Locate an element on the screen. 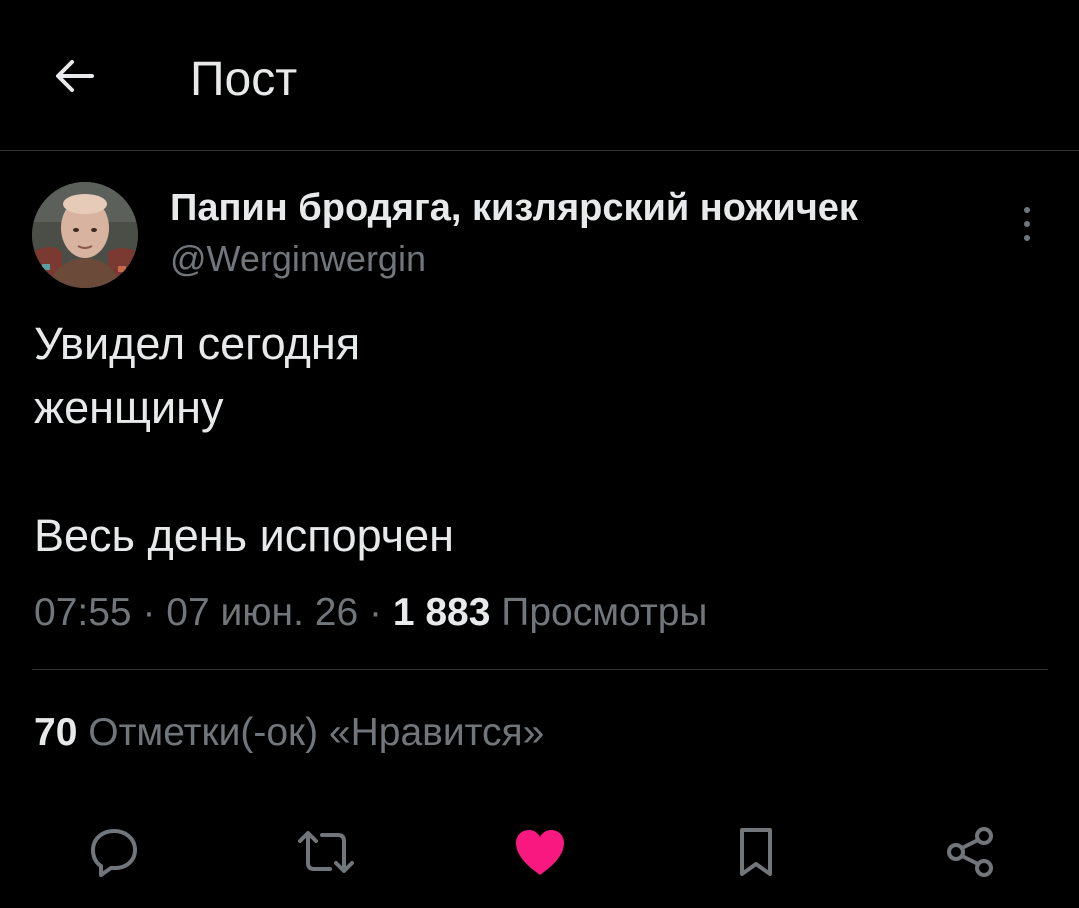 The width and height of the screenshot is (1079, 908). likes-summary: 70 Отметки(-ок) «Нравится» is located at coordinates (289, 733).